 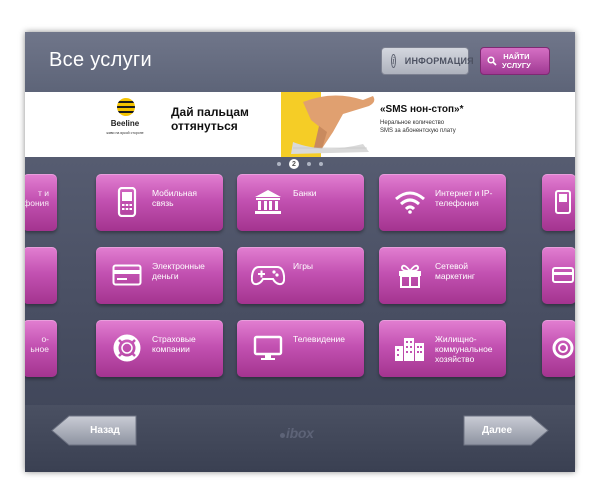 I want to click on credit-card-icon, so click(x=127, y=275).